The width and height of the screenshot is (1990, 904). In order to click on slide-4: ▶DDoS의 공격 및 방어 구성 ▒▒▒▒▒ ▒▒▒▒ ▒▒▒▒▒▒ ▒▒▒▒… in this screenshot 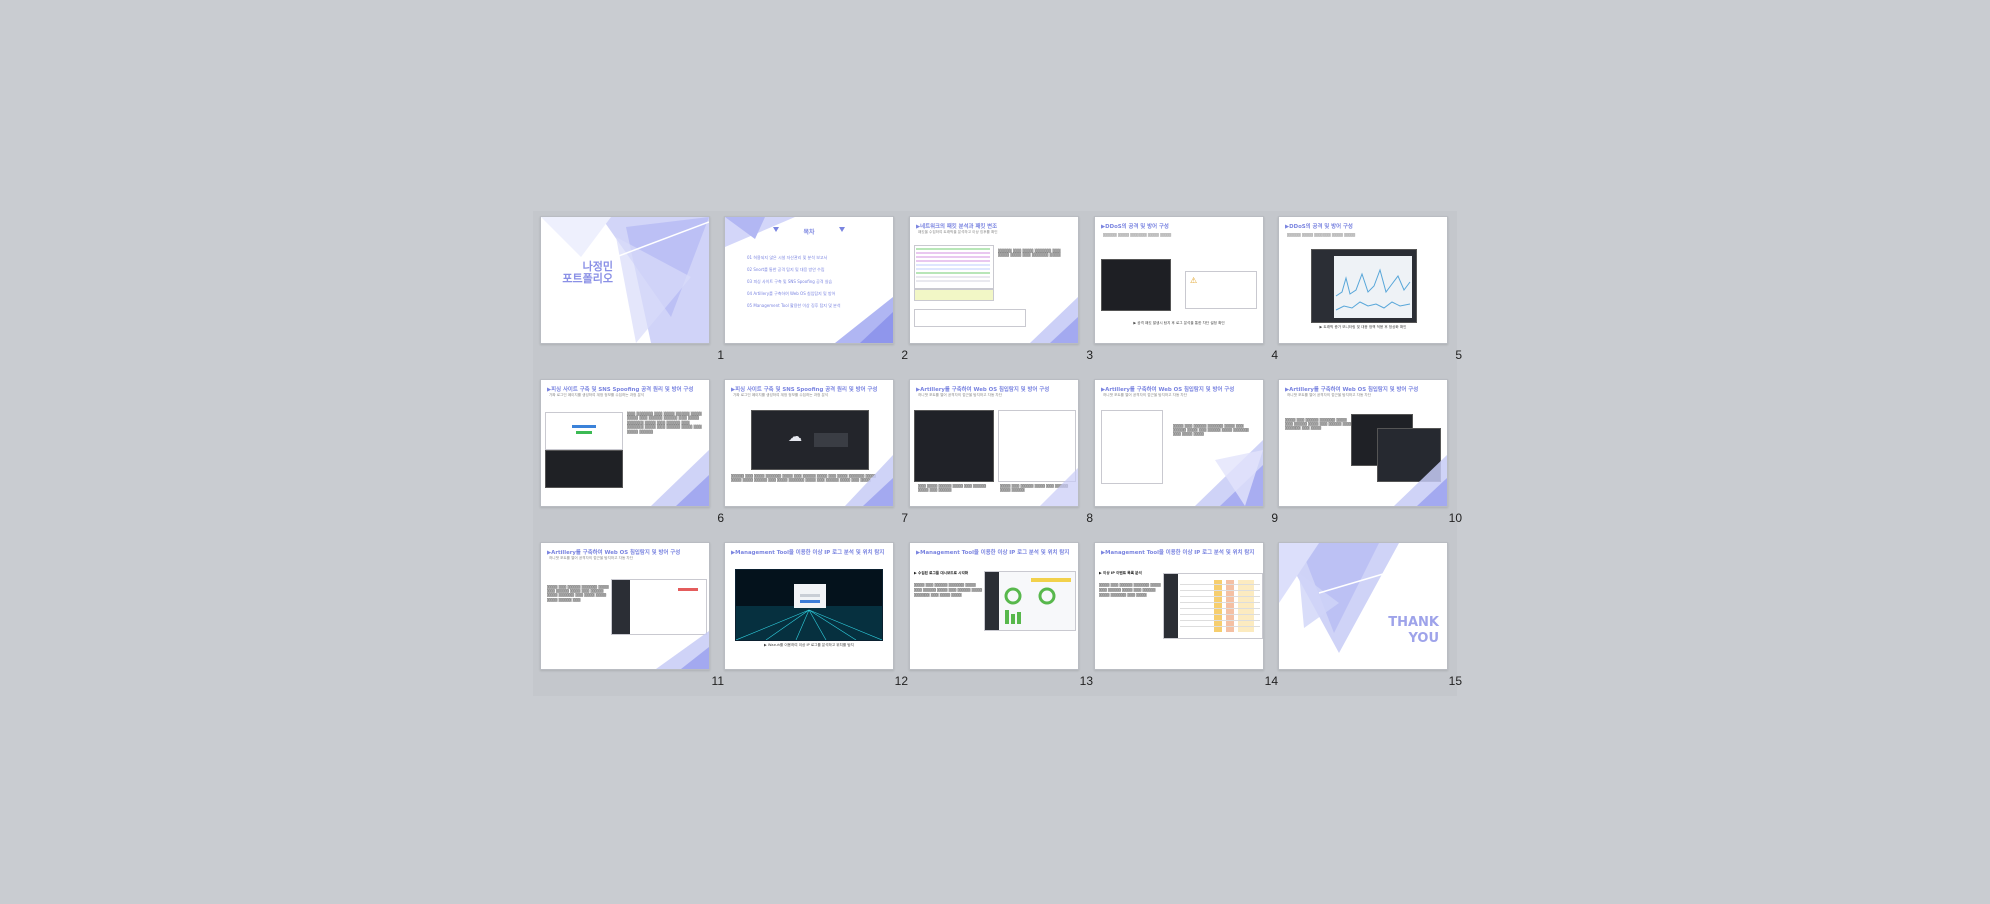, I will do `click(1179, 280)`.